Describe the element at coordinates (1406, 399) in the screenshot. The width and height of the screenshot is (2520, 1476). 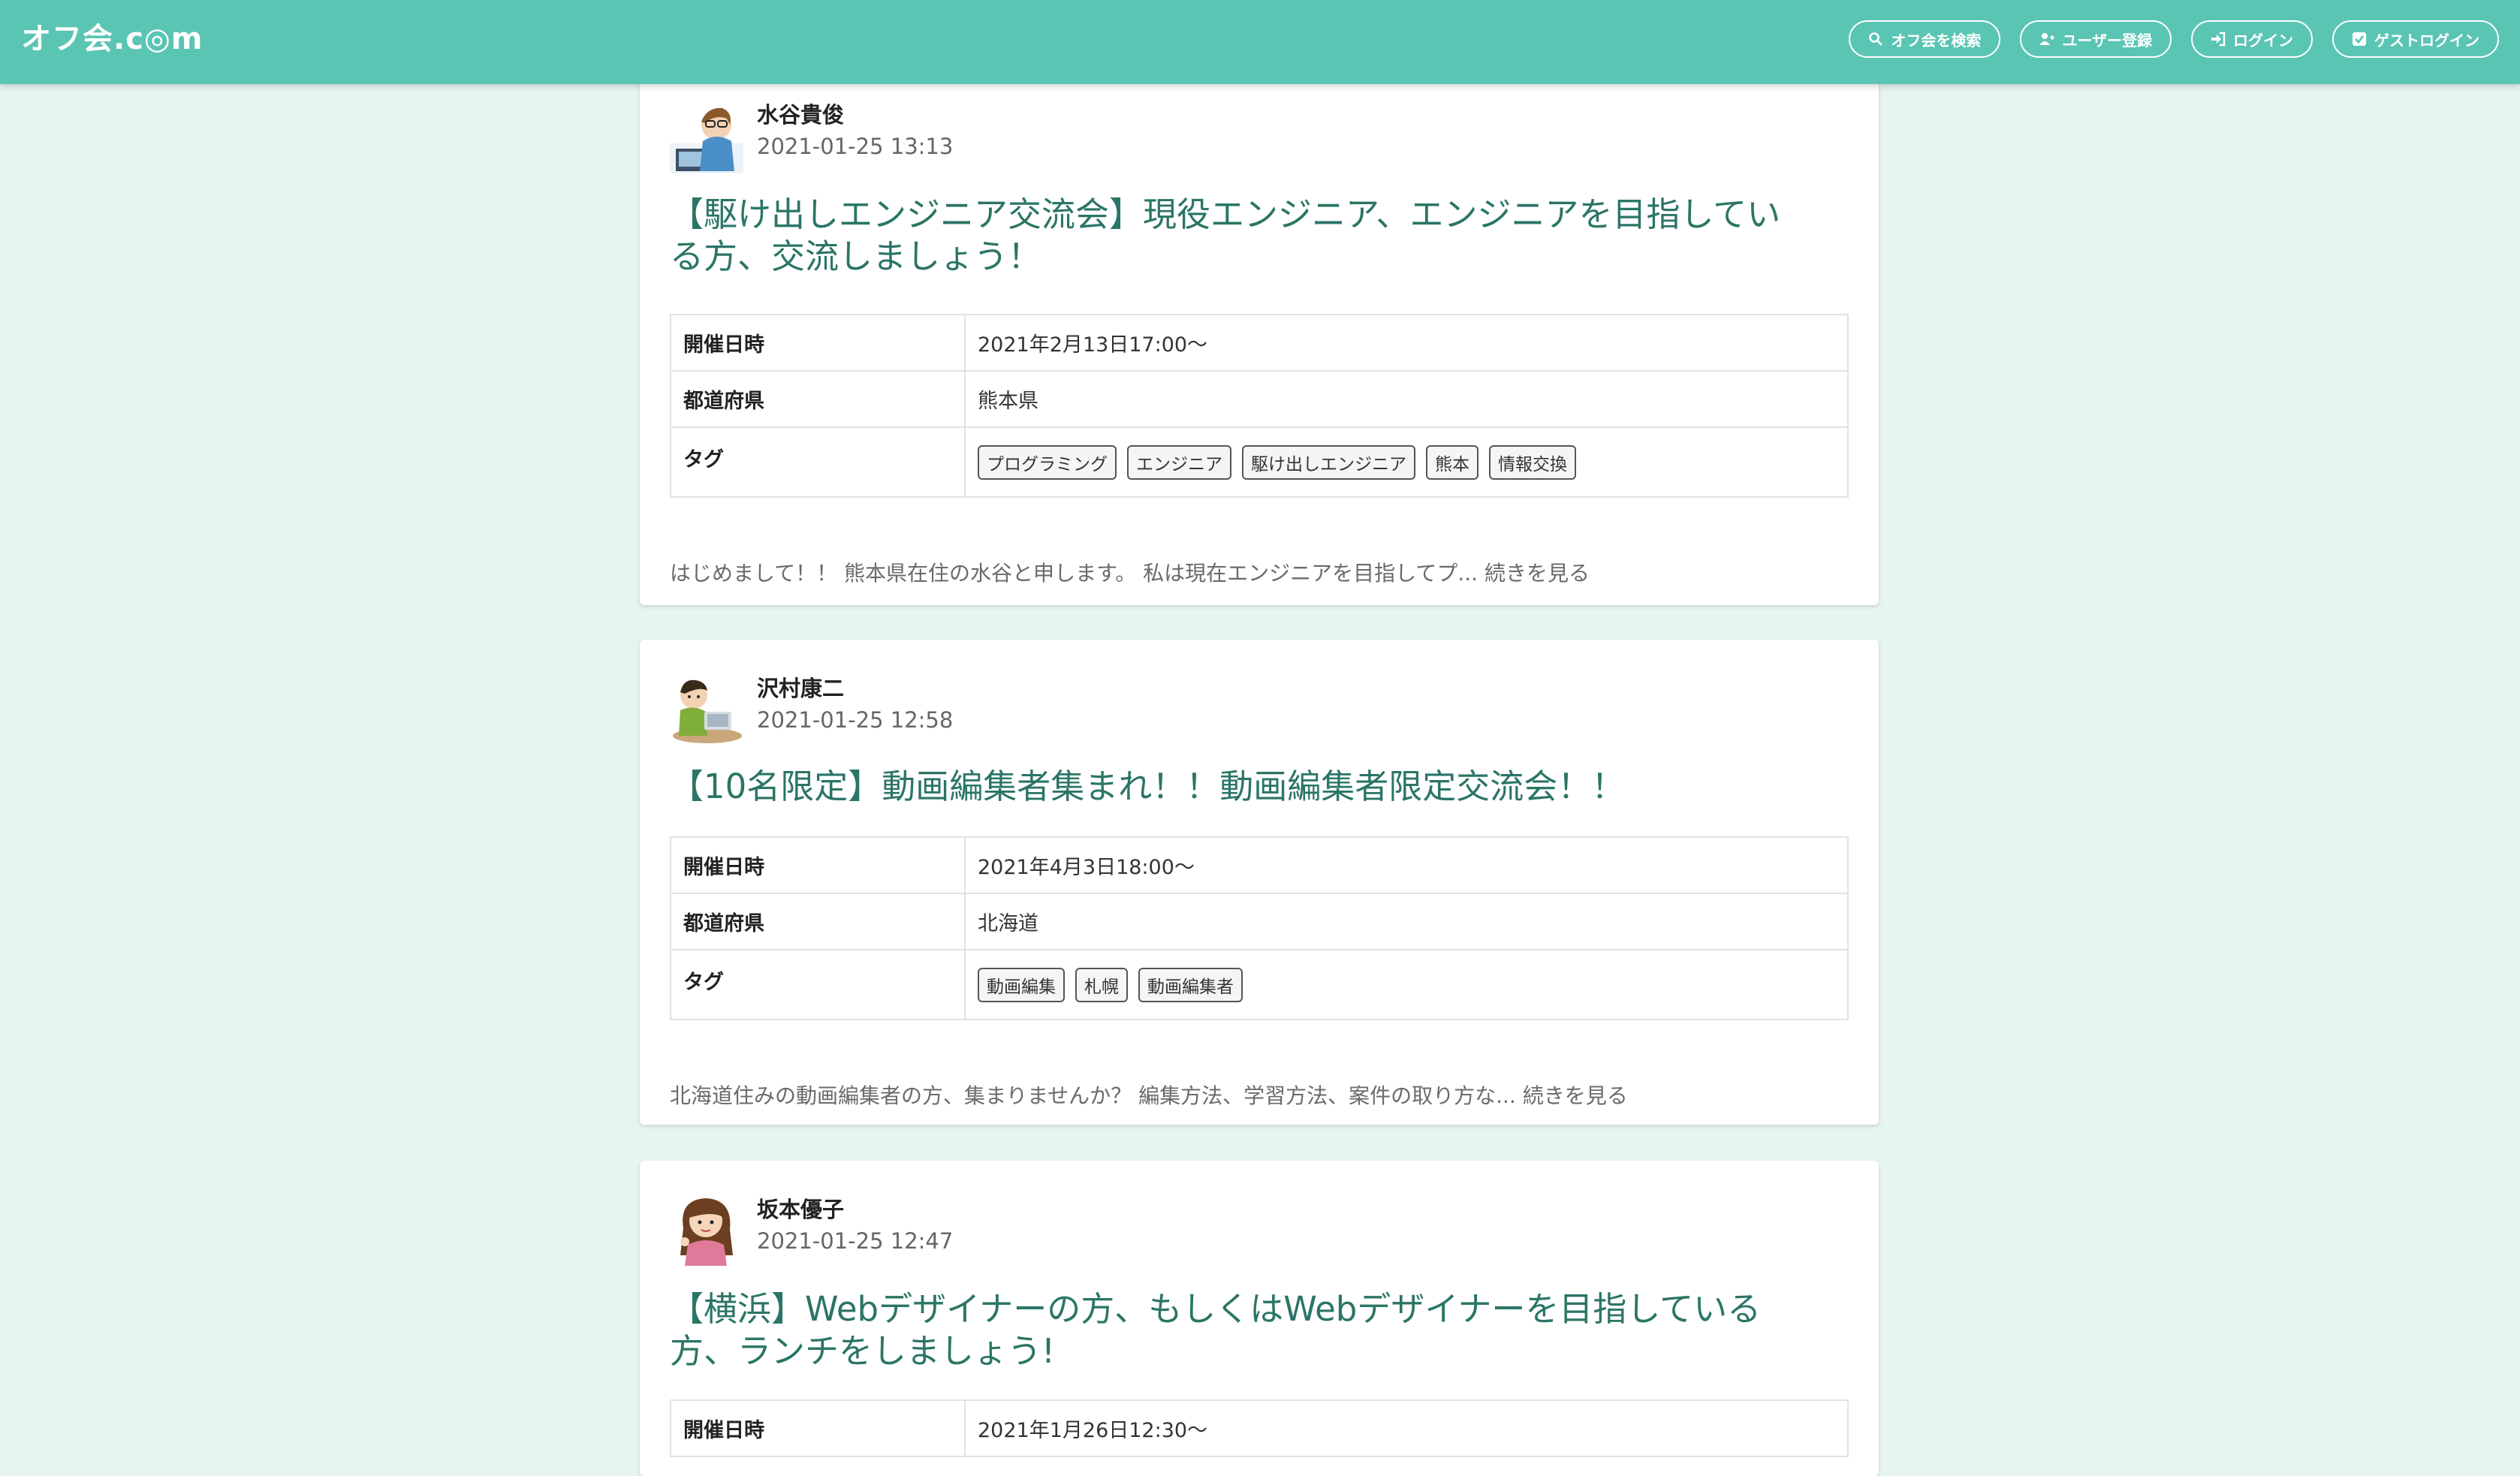
I see `prefecture-value: 熊本県` at that location.